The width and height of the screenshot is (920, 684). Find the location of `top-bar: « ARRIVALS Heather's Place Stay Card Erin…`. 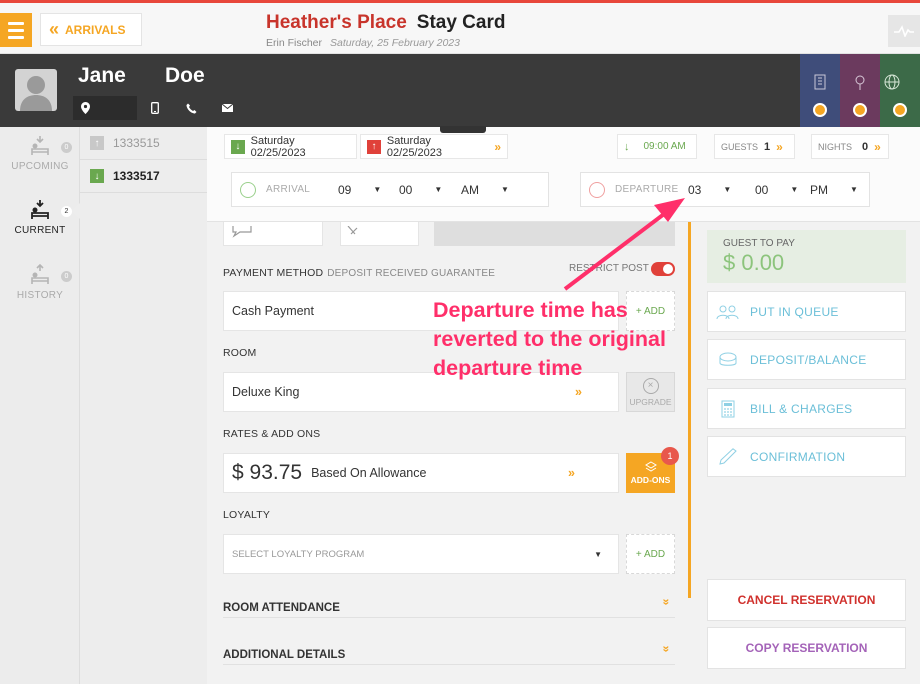

top-bar: « ARRIVALS Heather's Place Stay Card Erin… is located at coordinates (460, 28).